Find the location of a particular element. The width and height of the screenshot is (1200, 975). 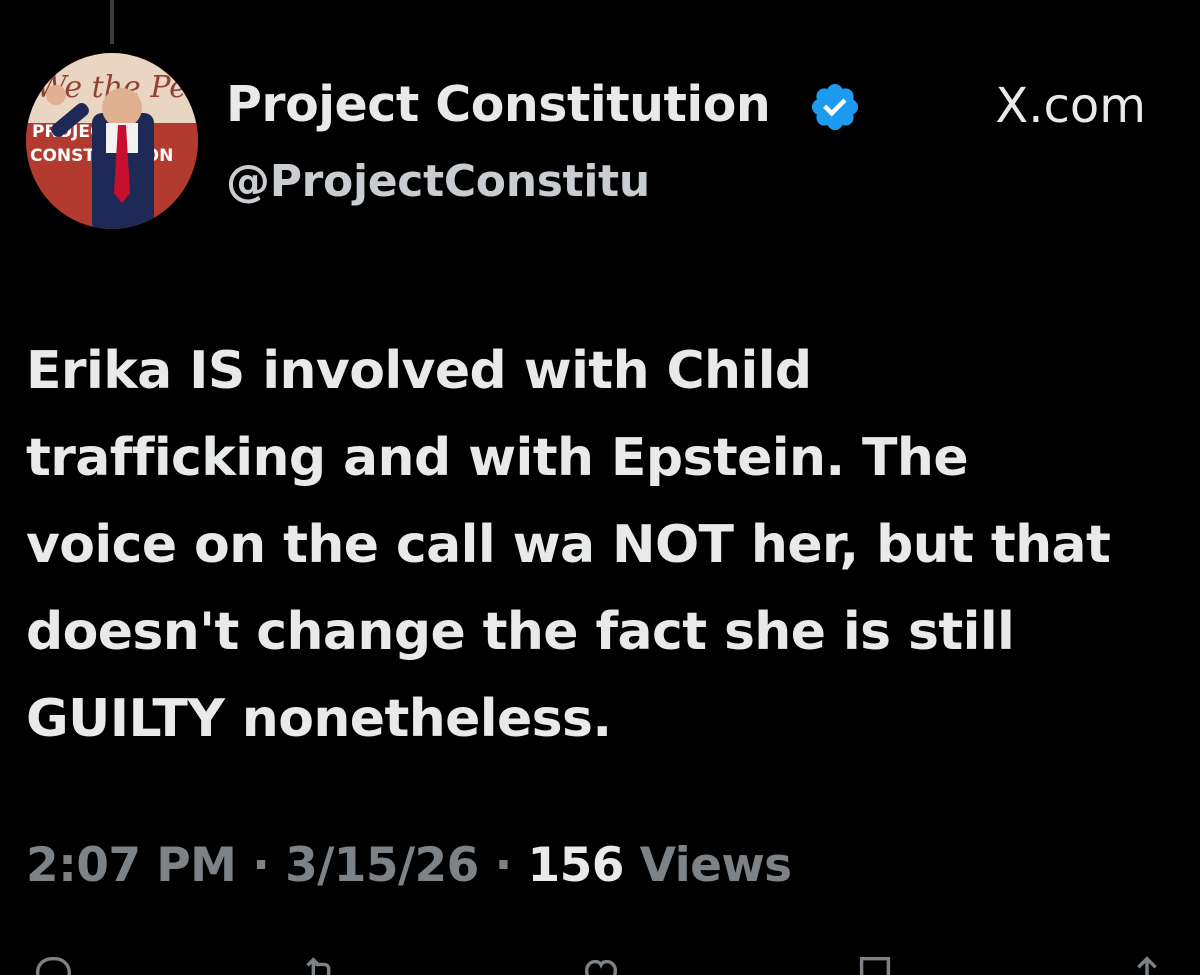

thread-connector-line is located at coordinates (112, 22).